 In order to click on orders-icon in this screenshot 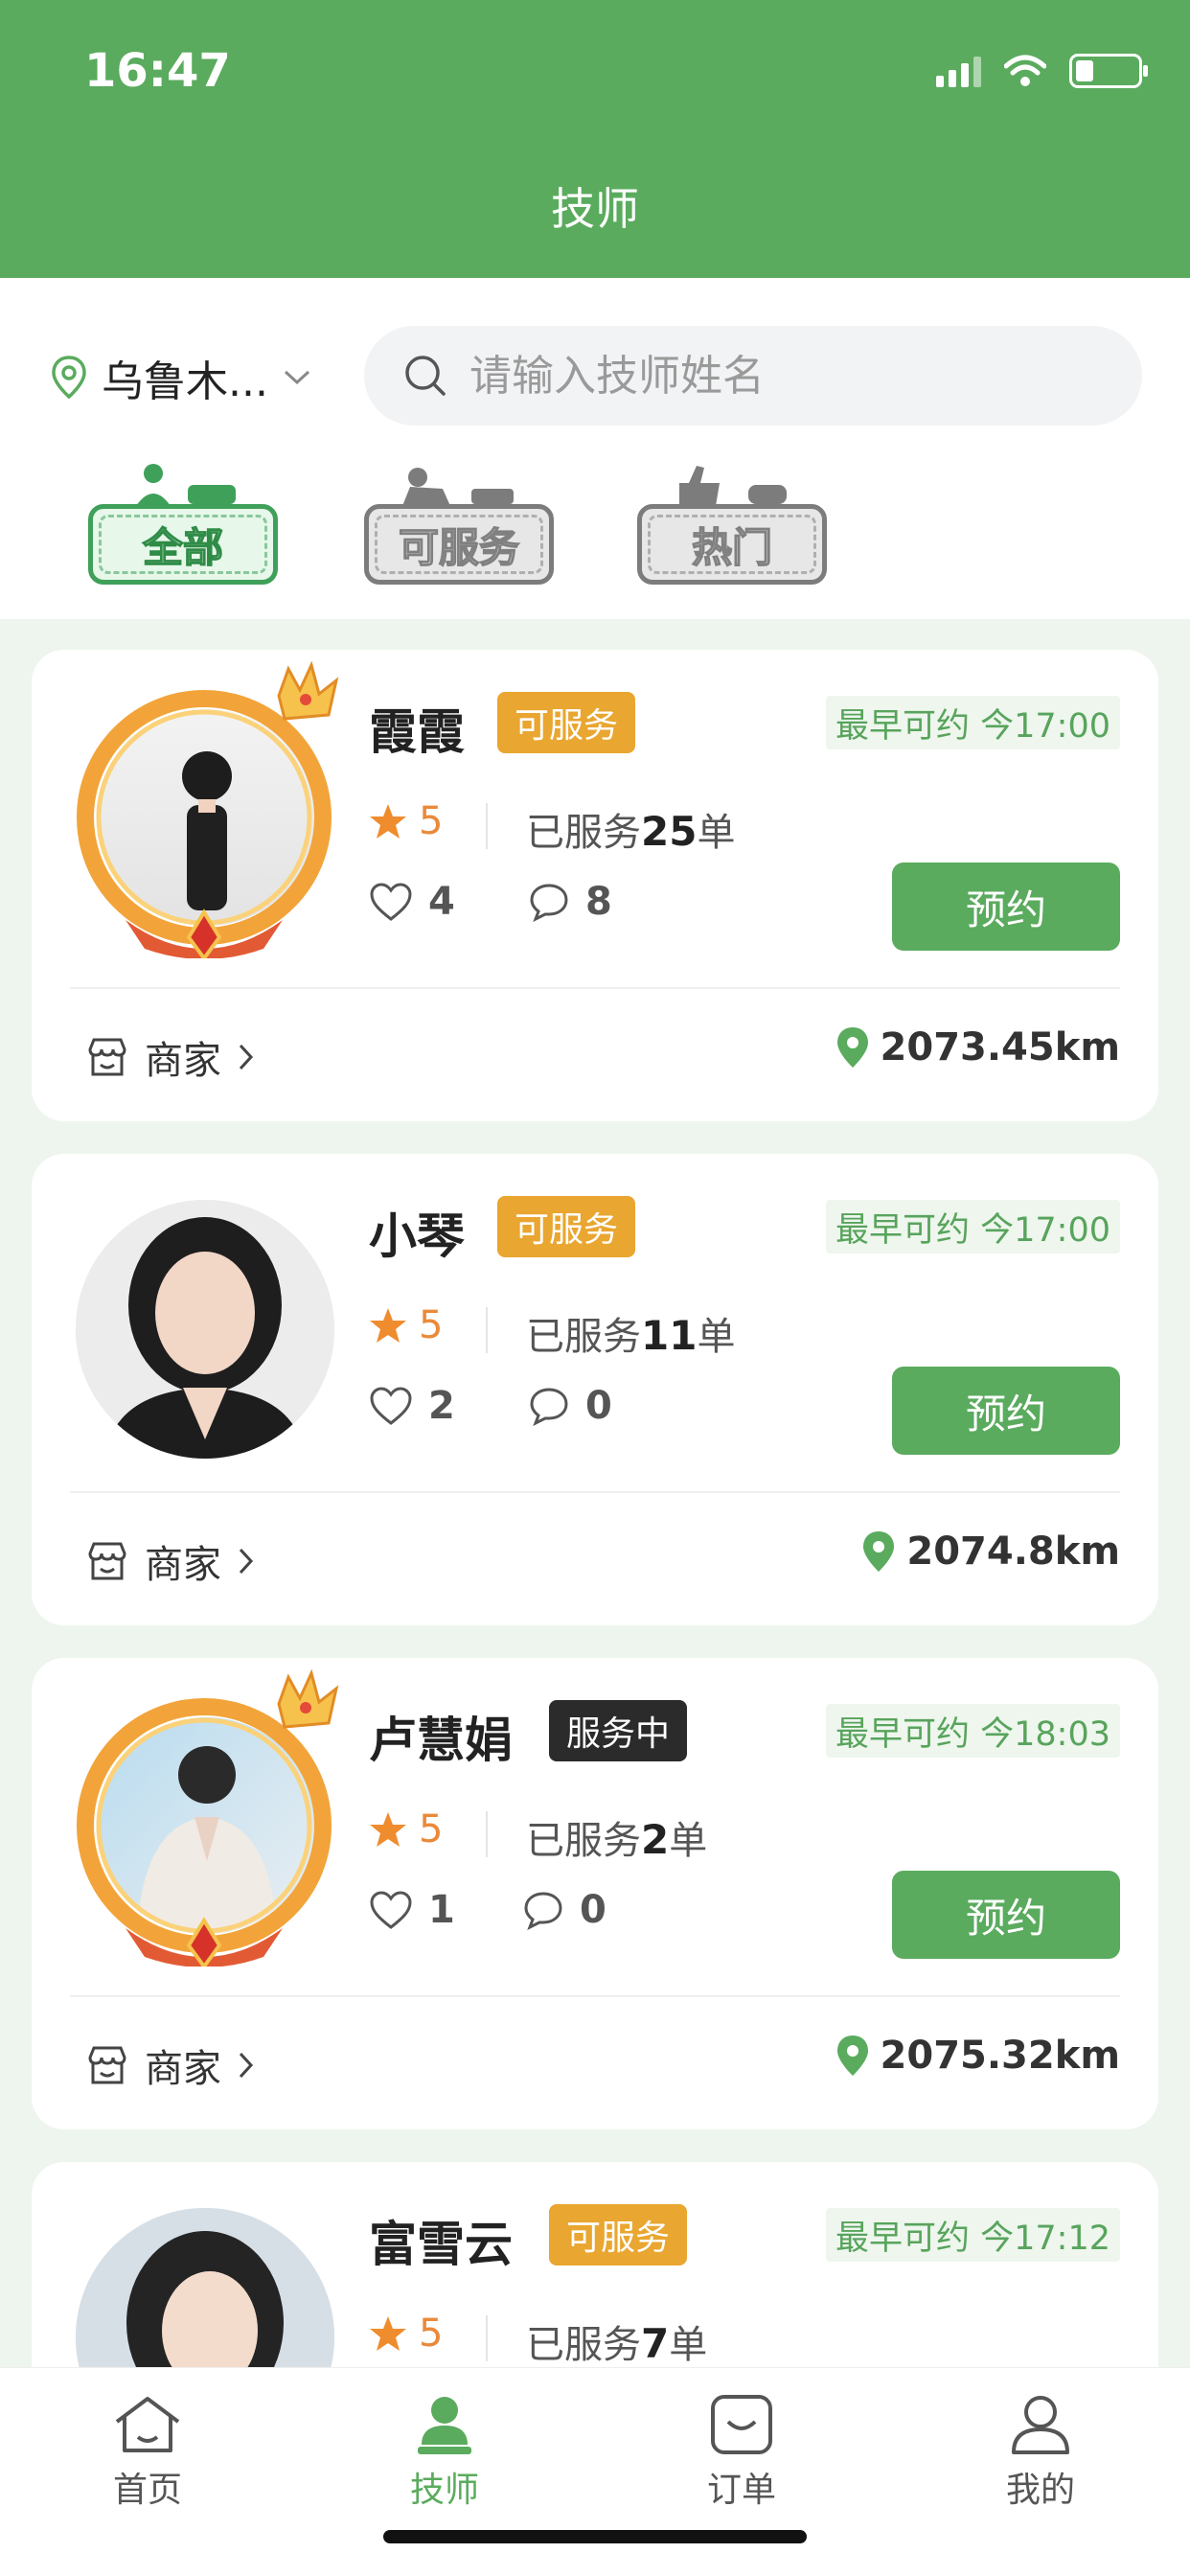, I will do `click(742, 2424)`.